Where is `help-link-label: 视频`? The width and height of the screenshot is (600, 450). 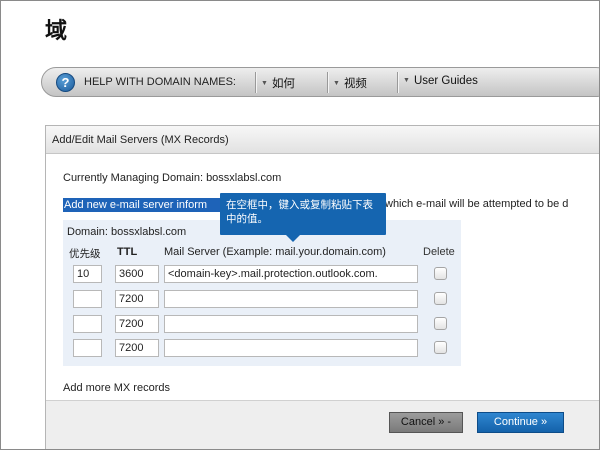
help-link-label: 视频 is located at coordinates (355, 84).